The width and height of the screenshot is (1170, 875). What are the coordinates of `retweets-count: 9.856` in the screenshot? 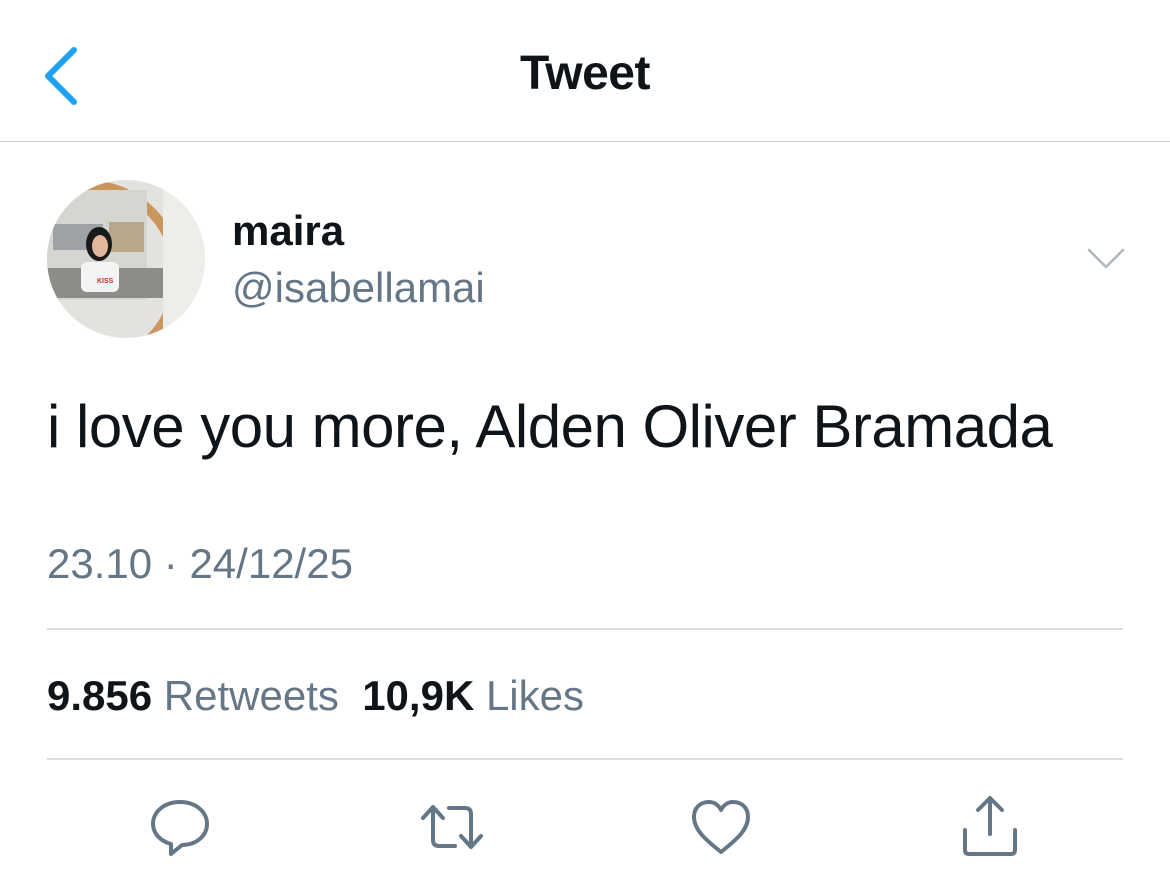 It's located at (100, 695).